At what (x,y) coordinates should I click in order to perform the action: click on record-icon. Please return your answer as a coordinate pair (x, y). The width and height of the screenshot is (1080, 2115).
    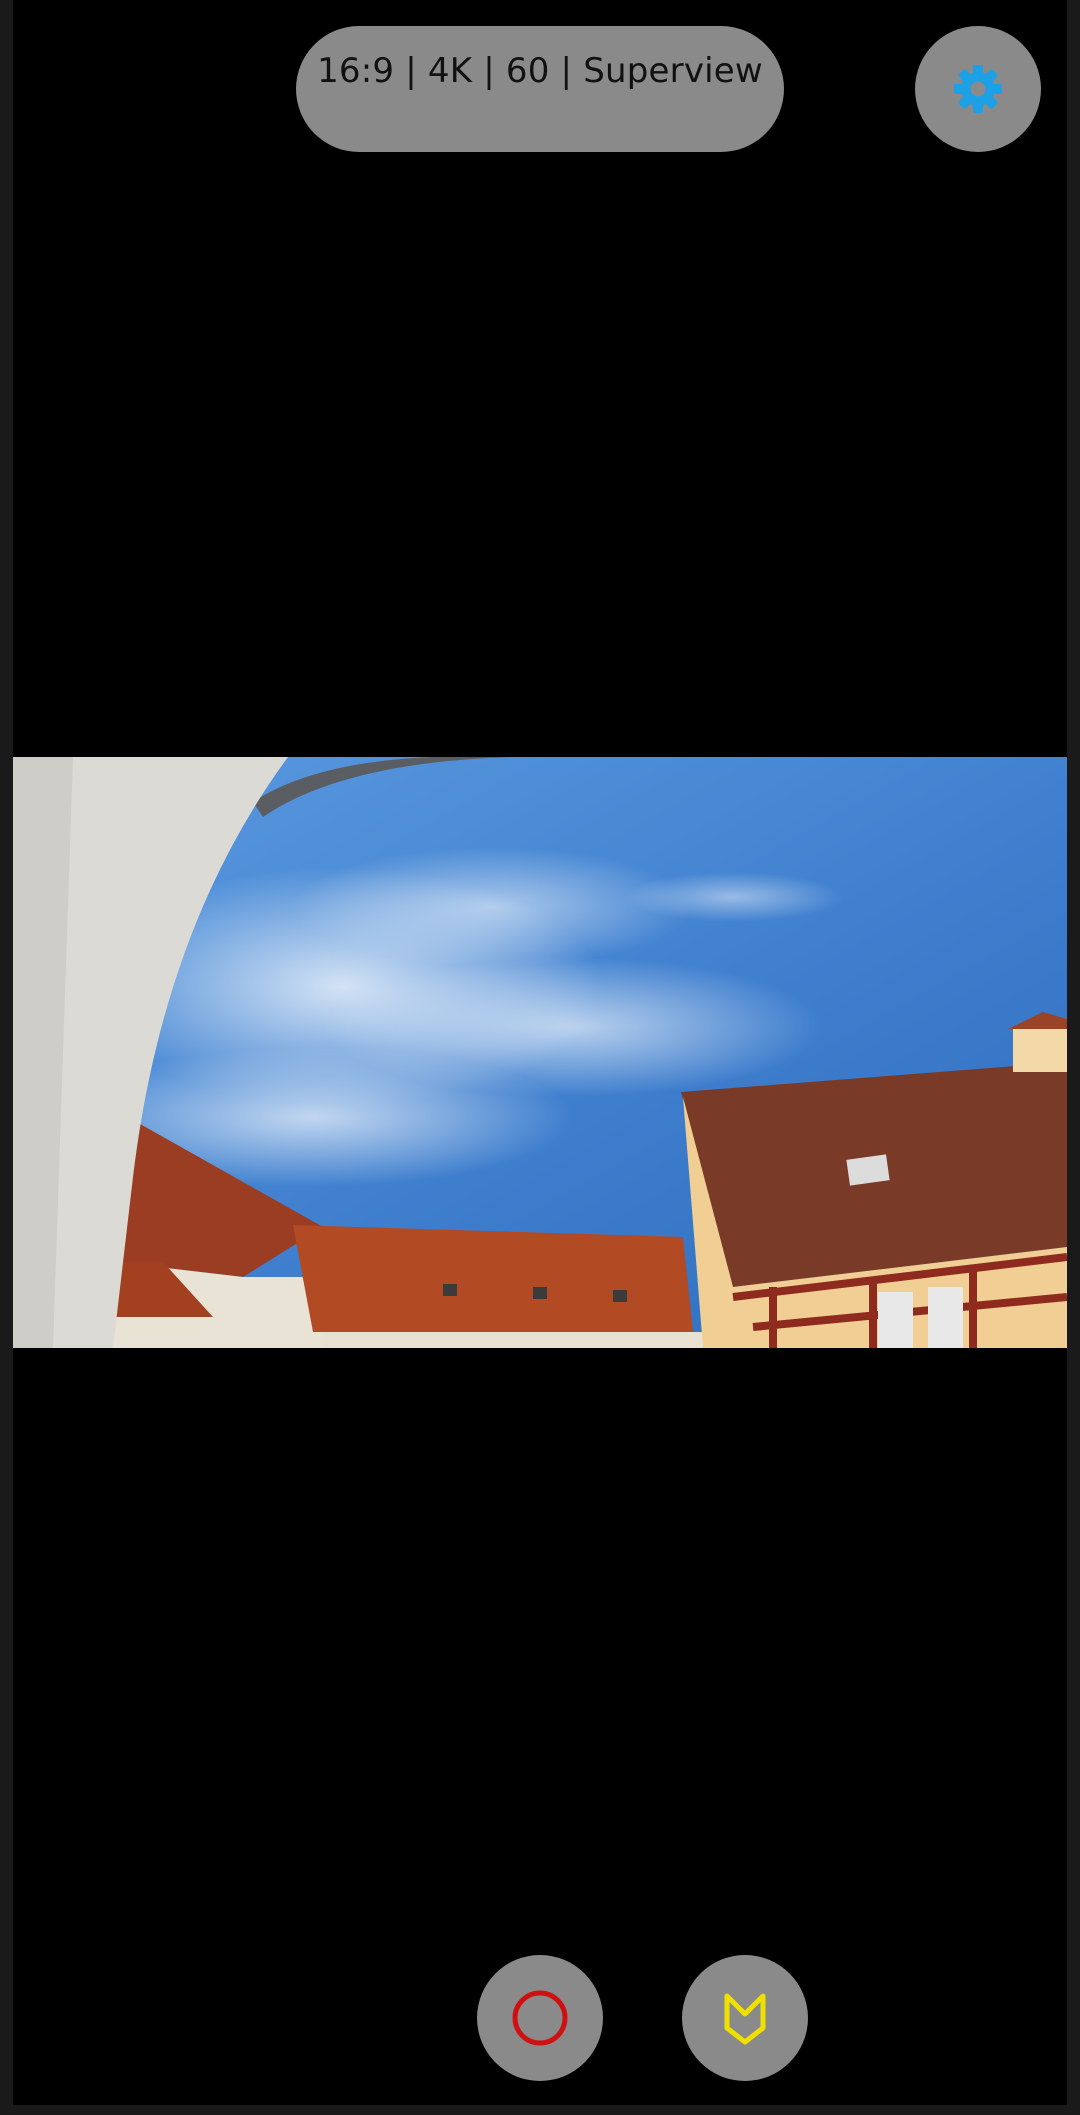
    Looking at the image, I should click on (540, 2018).